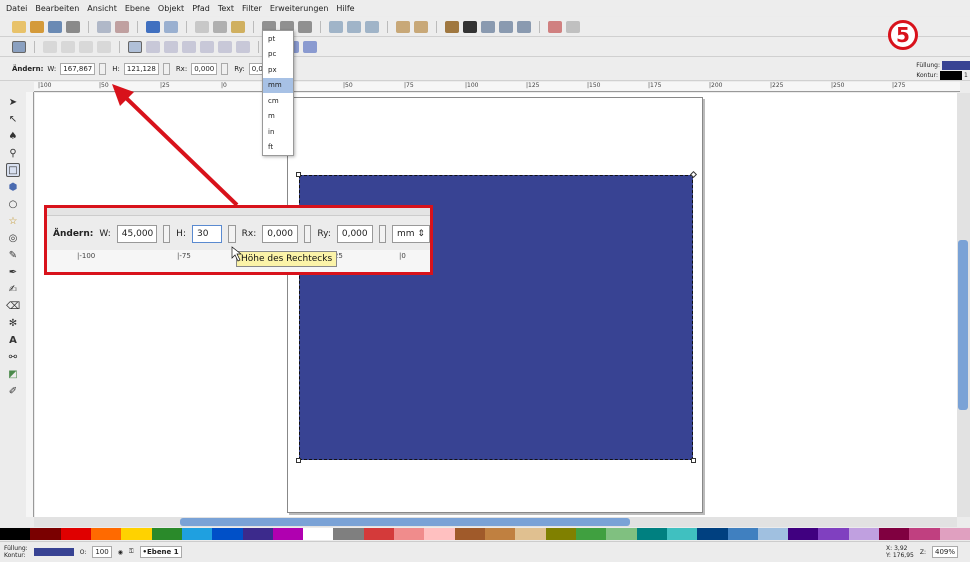  Describe the element at coordinates (278, 39) in the screenshot. I see `unit-option-pt: pt` at that location.